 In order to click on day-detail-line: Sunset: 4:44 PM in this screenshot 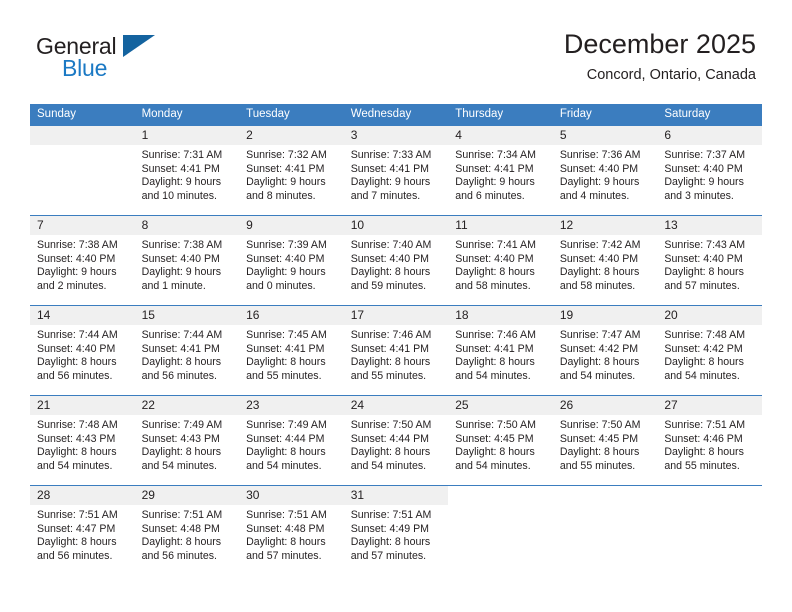, I will do `click(390, 438)`.